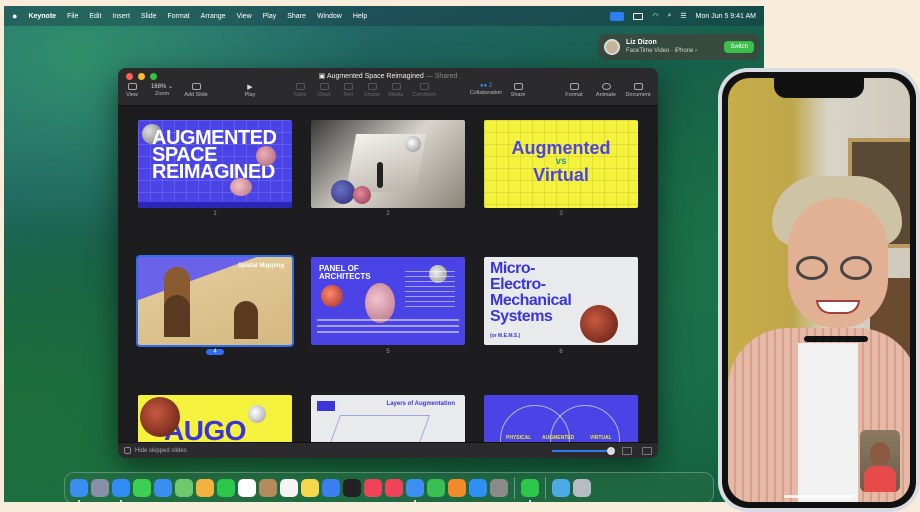 The width and height of the screenshot is (920, 512). Describe the element at coordinates (161, 450) in the screenshot. I see `hide-skipped-label: Hide skipped slides` at that location.